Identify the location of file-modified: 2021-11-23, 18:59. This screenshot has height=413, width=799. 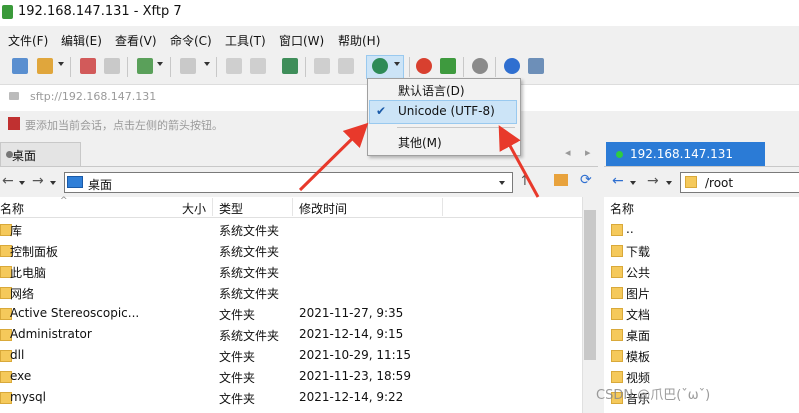
(355, 376).